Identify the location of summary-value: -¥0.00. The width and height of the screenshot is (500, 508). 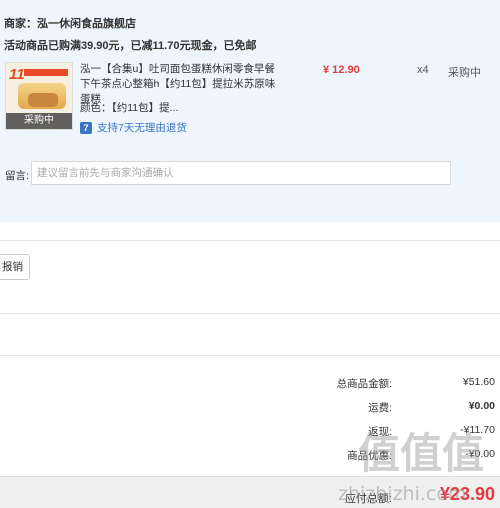
(480, 454).